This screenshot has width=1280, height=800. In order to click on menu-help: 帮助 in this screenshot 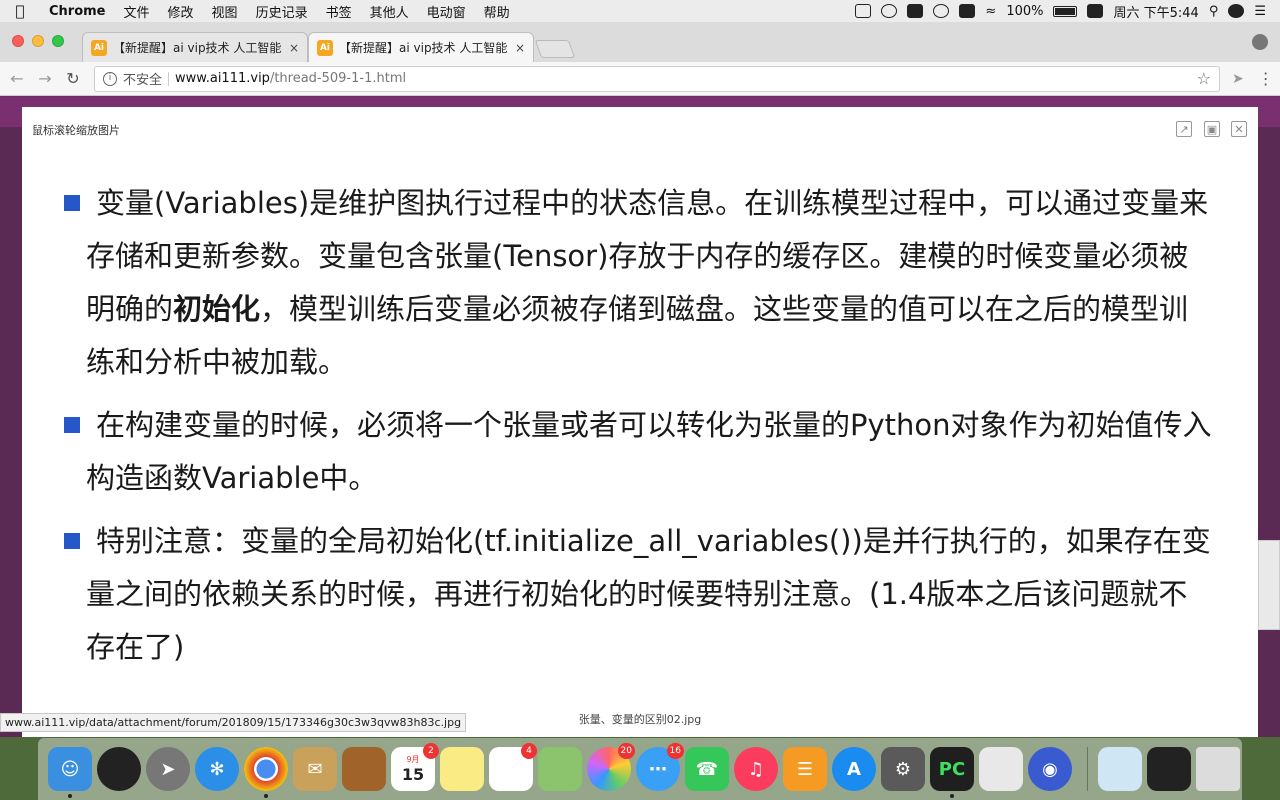, I will do `click(497, 11)`.